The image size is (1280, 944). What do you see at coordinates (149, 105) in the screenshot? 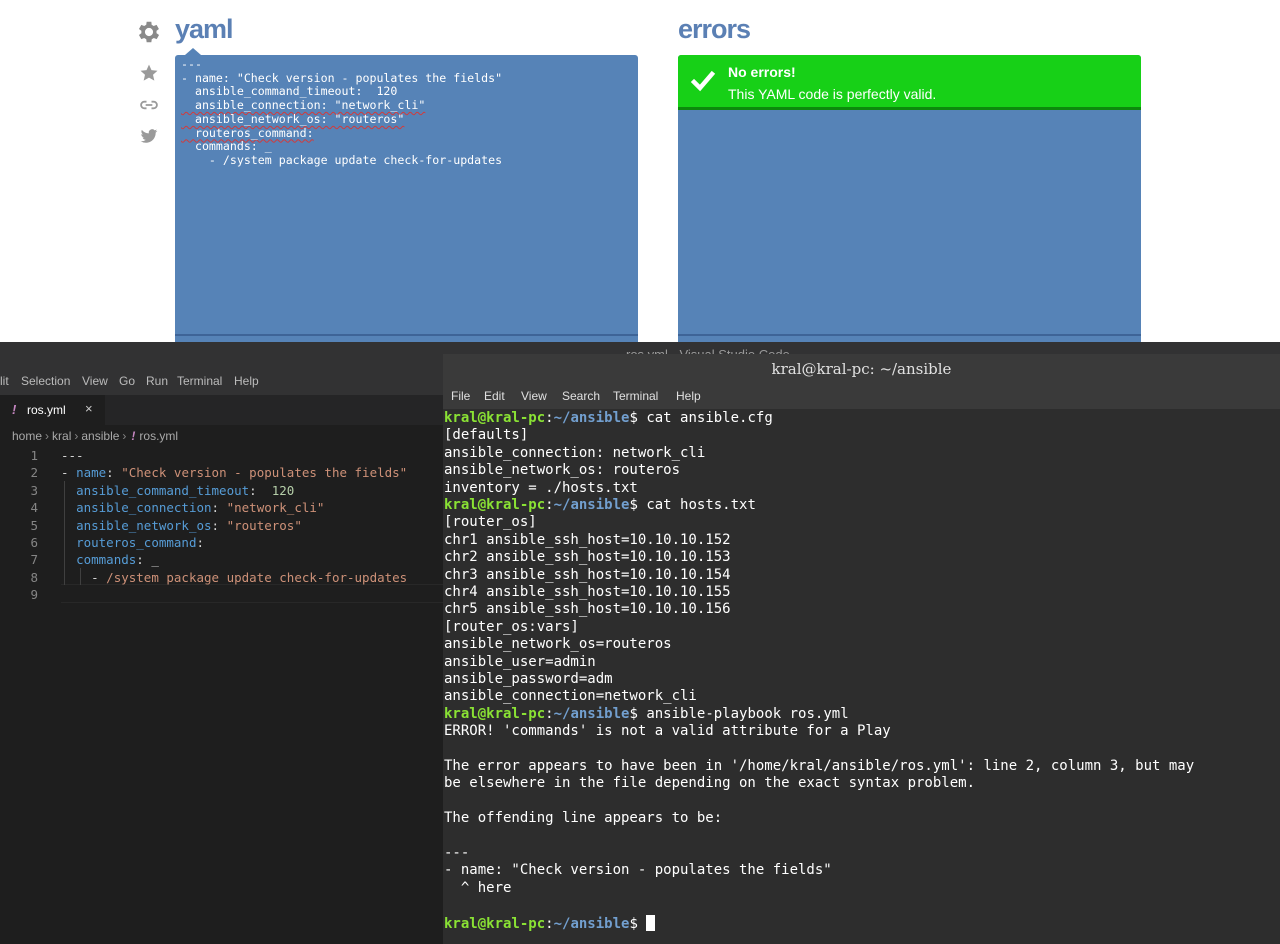
I see `link-icon` at bounding box center [149, 105].